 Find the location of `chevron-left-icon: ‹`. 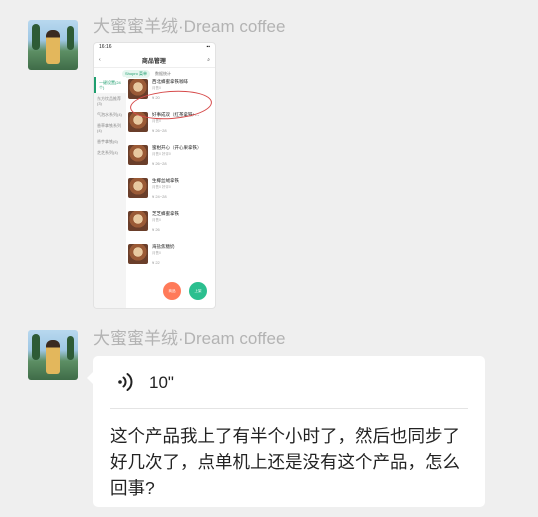

chevron-left-icon: ‹ is located at coordinates (100, 60).